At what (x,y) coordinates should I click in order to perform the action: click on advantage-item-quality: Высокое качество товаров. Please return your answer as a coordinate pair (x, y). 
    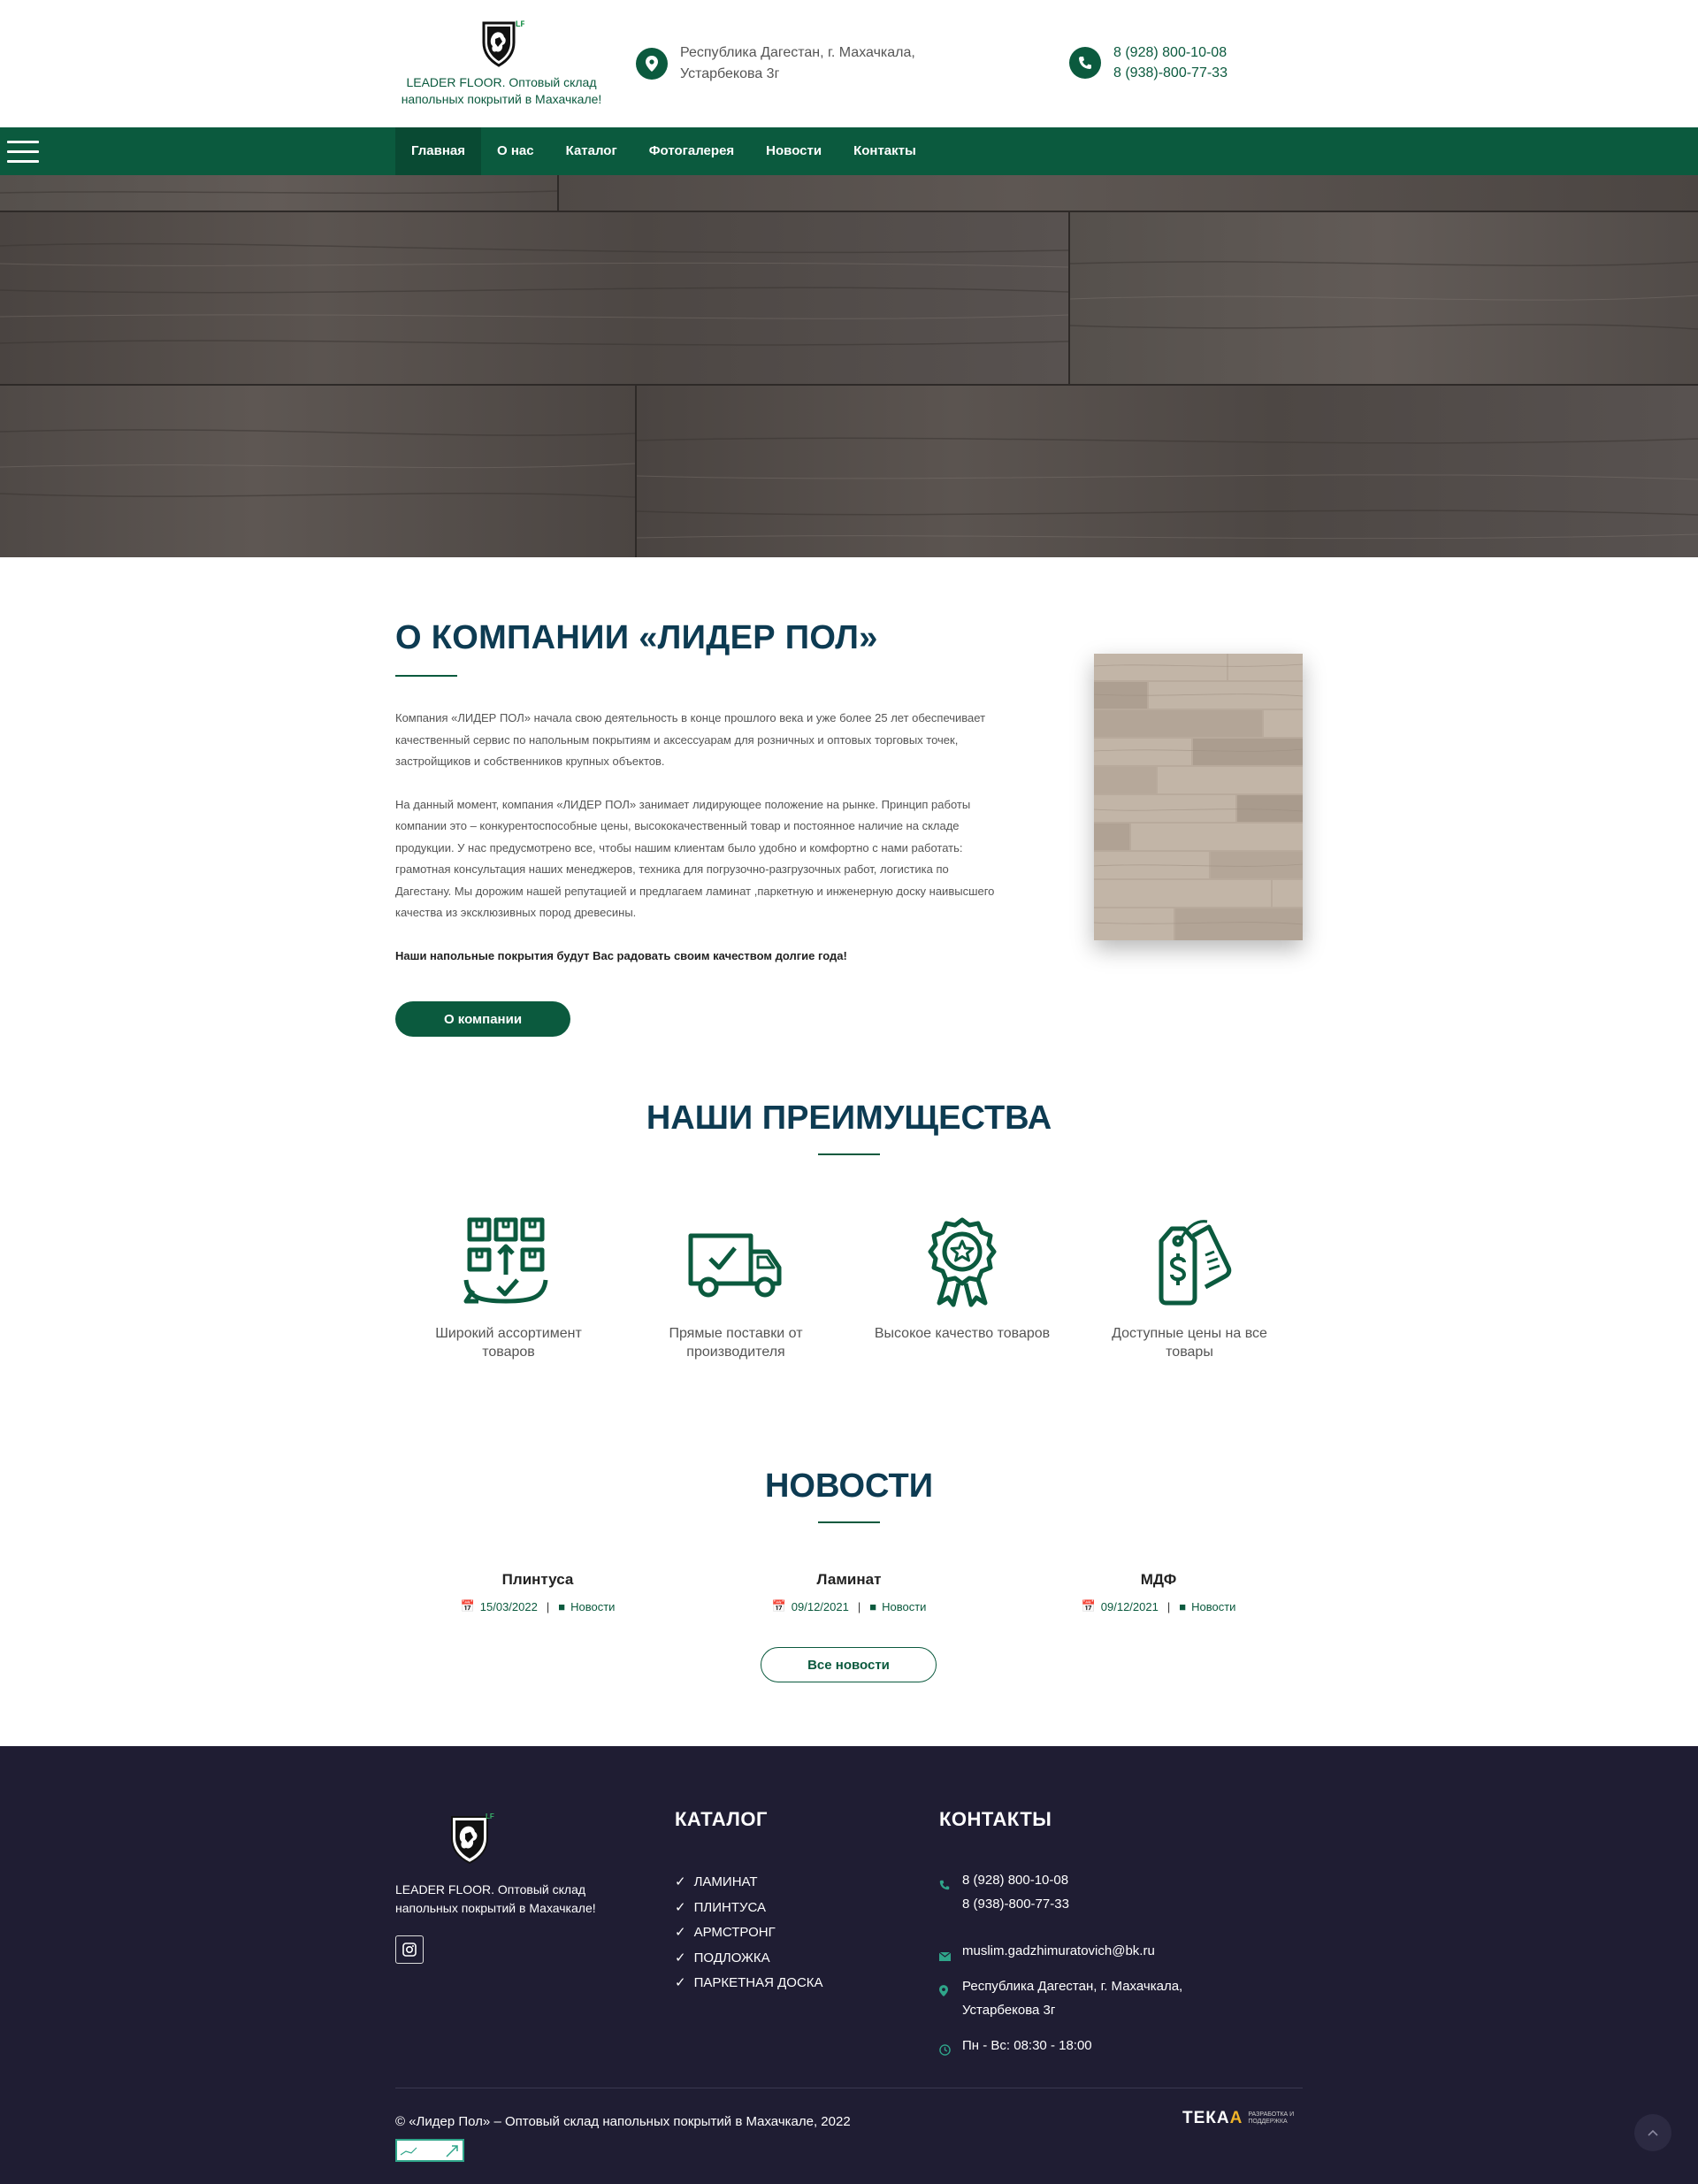
    Looking at the image, I should click on (962, 1279).